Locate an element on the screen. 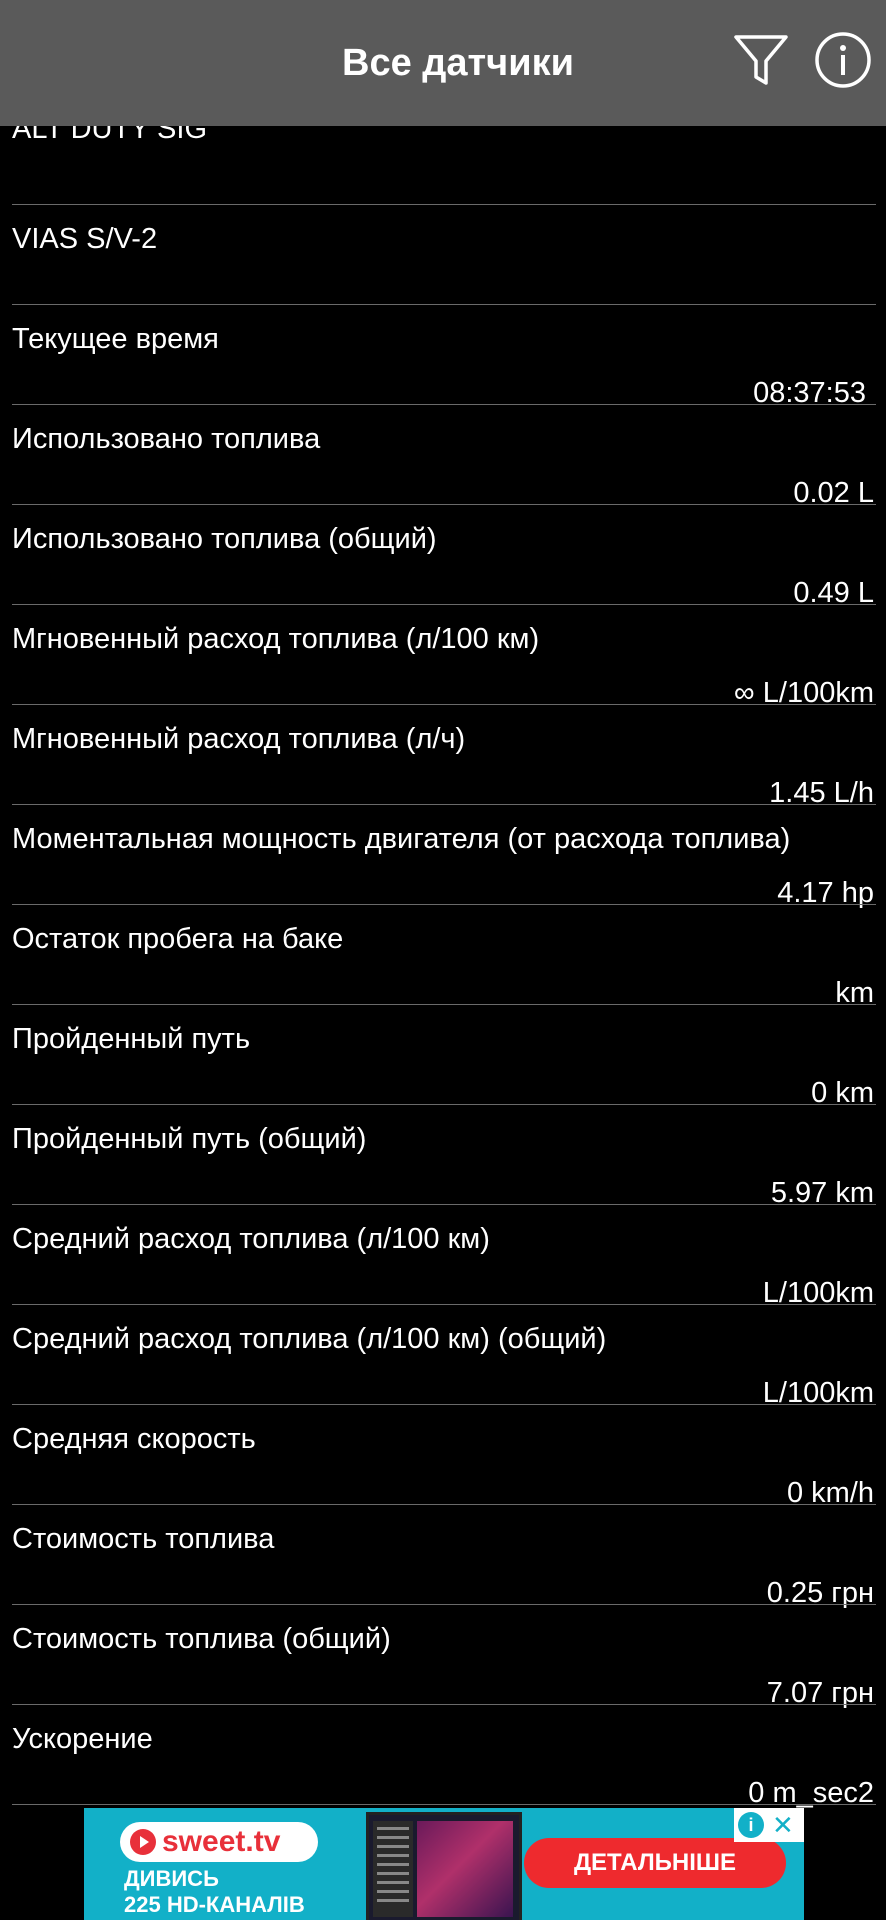 The width and height of the screenshot is (886, 1920). sensor-label: Использовано топлива (общий) is located at coordinates (224, 539).